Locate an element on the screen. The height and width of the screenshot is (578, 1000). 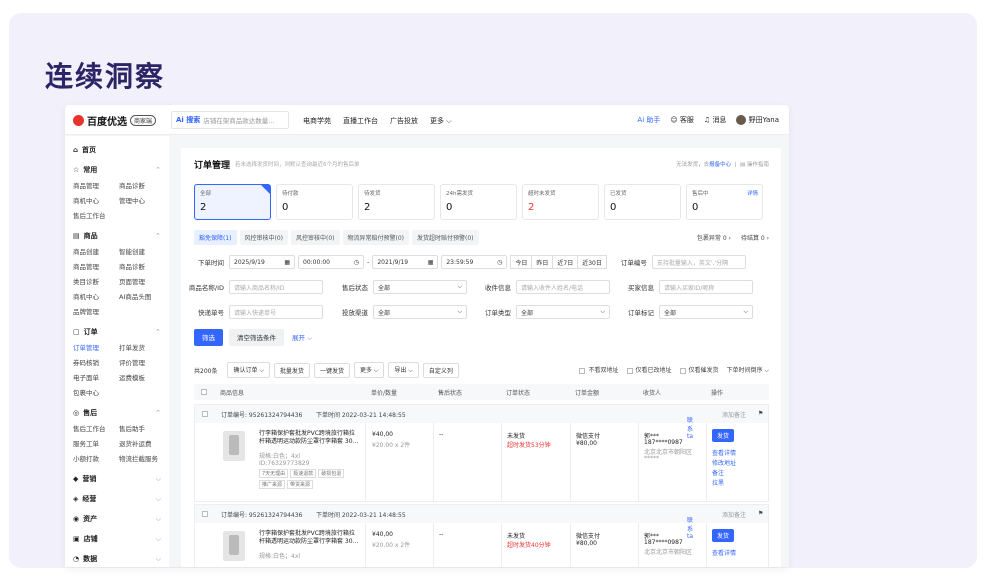
status-card: 已发货 0 is located at coordinates (642, 202).